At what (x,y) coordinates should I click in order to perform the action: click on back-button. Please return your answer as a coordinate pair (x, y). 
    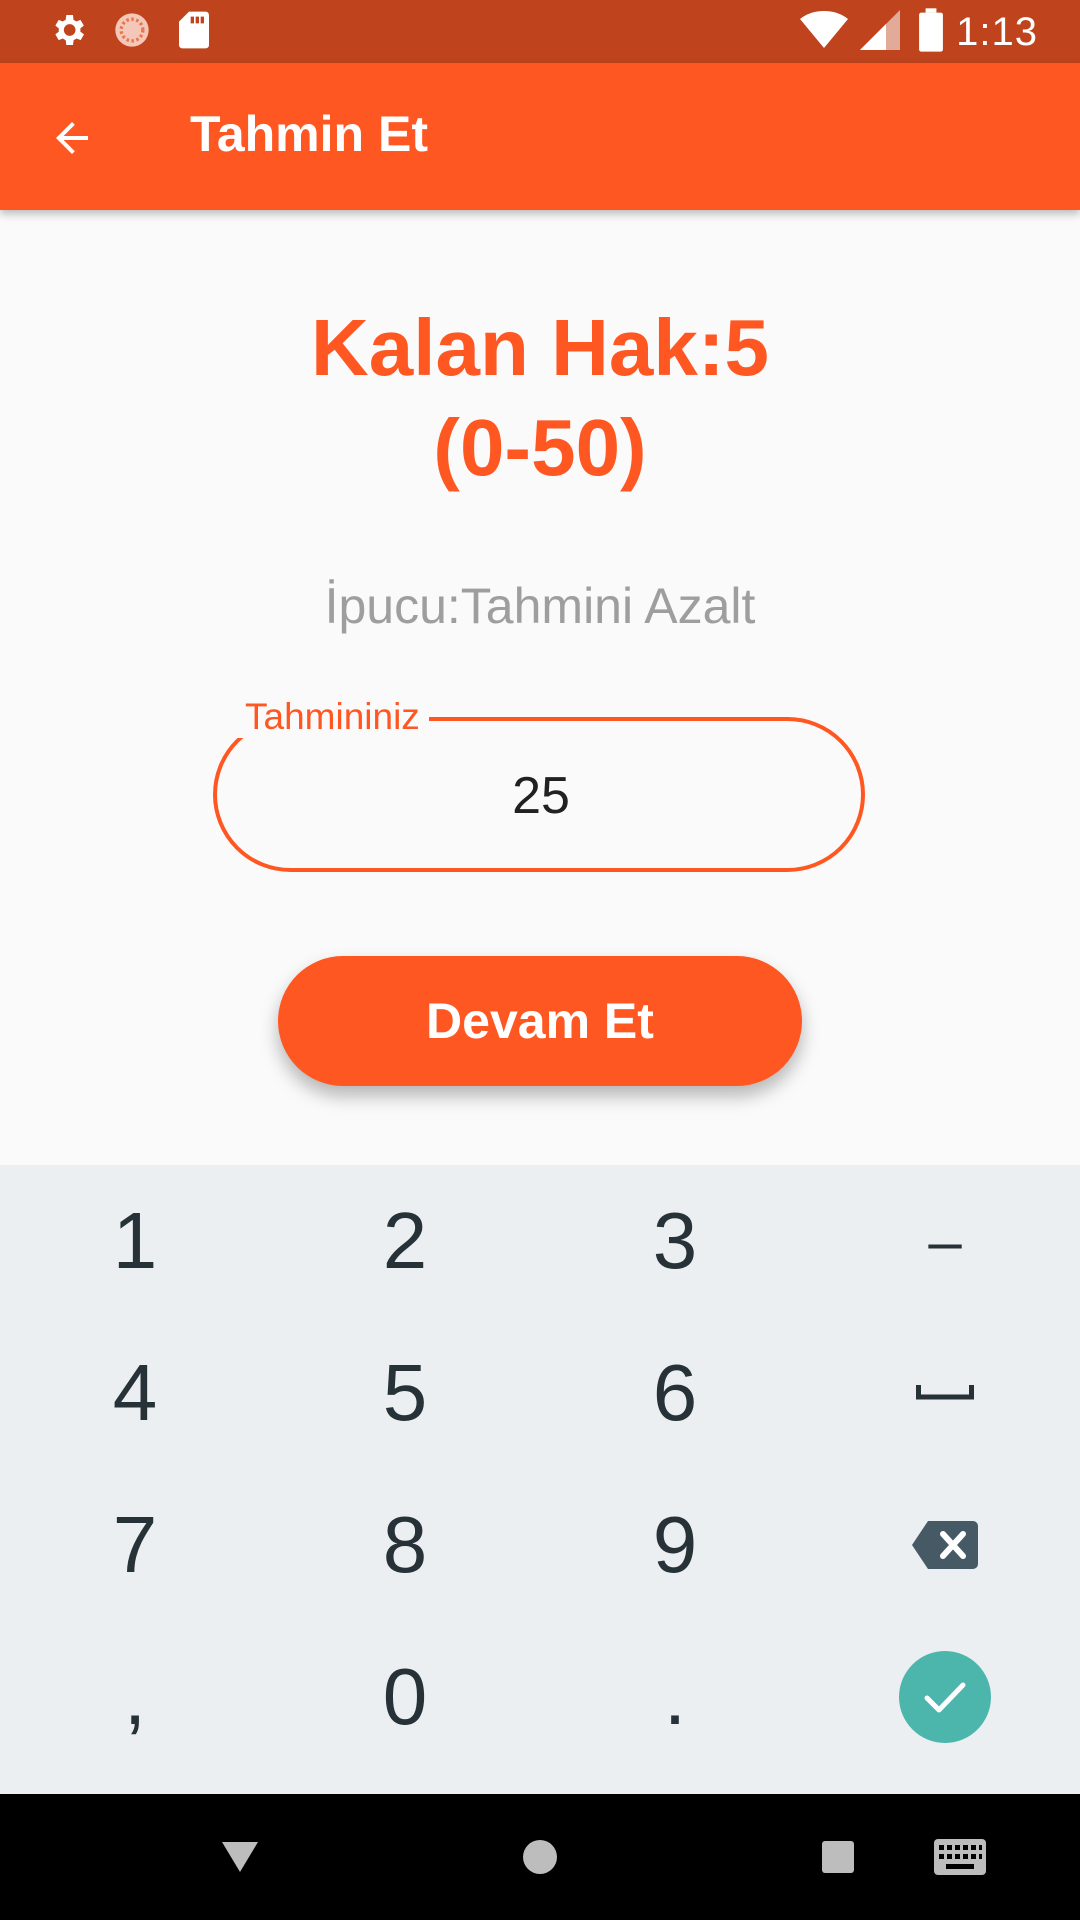
    Looking at the image, I should click on (72, 138).